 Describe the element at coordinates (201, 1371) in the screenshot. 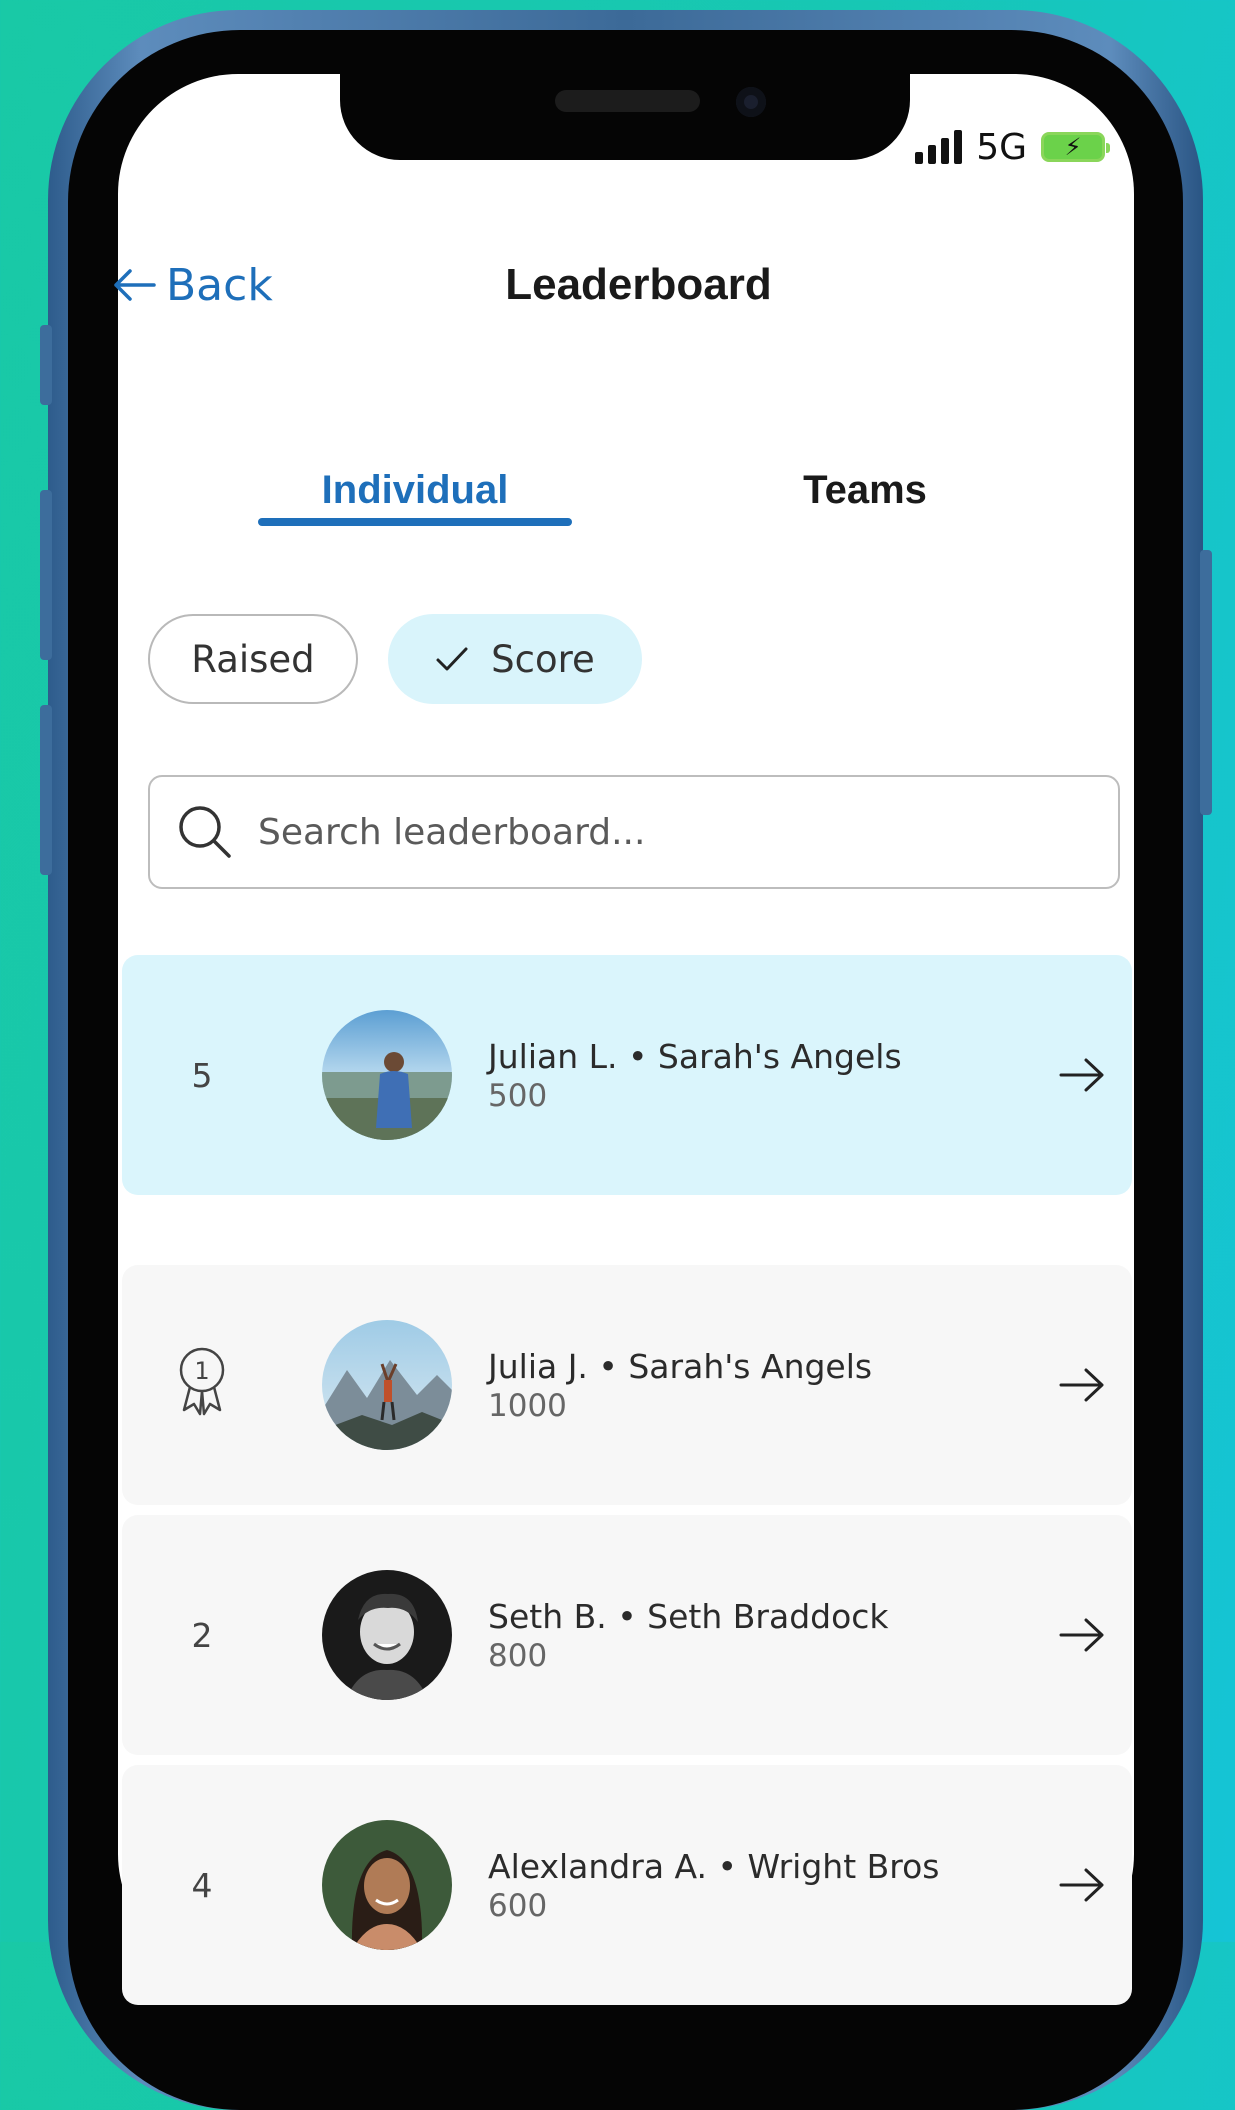

I see `rank-number: 1` at that location.